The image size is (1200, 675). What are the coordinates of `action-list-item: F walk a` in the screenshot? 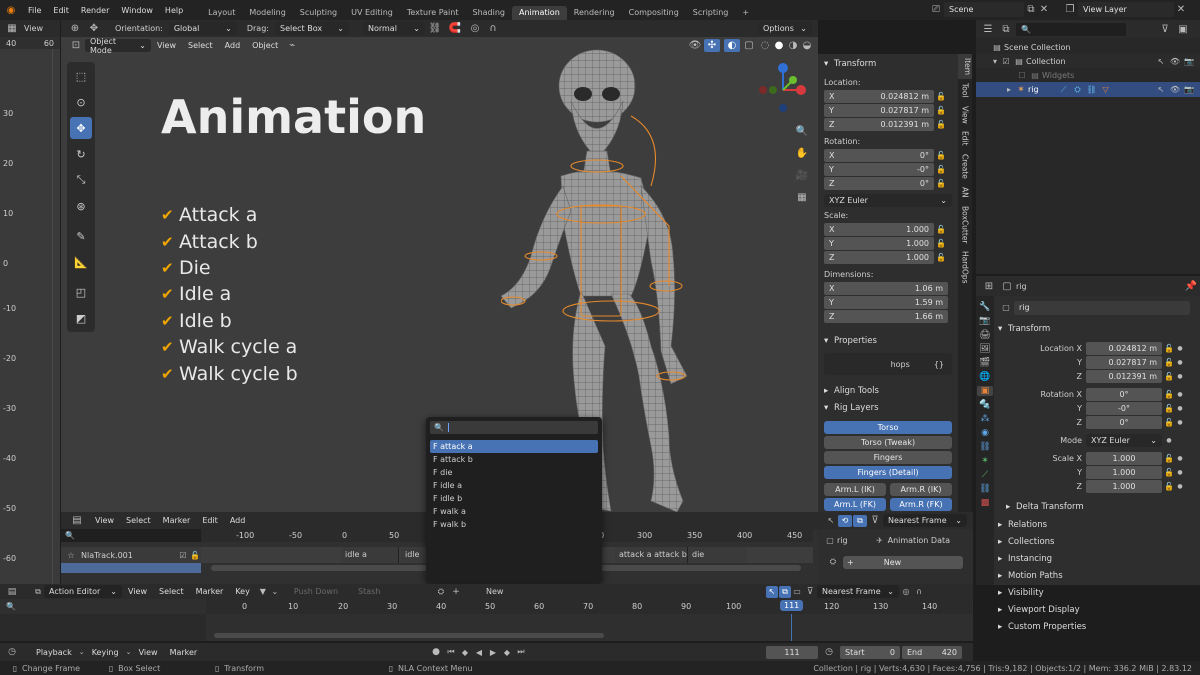 It's located at (514, 511).